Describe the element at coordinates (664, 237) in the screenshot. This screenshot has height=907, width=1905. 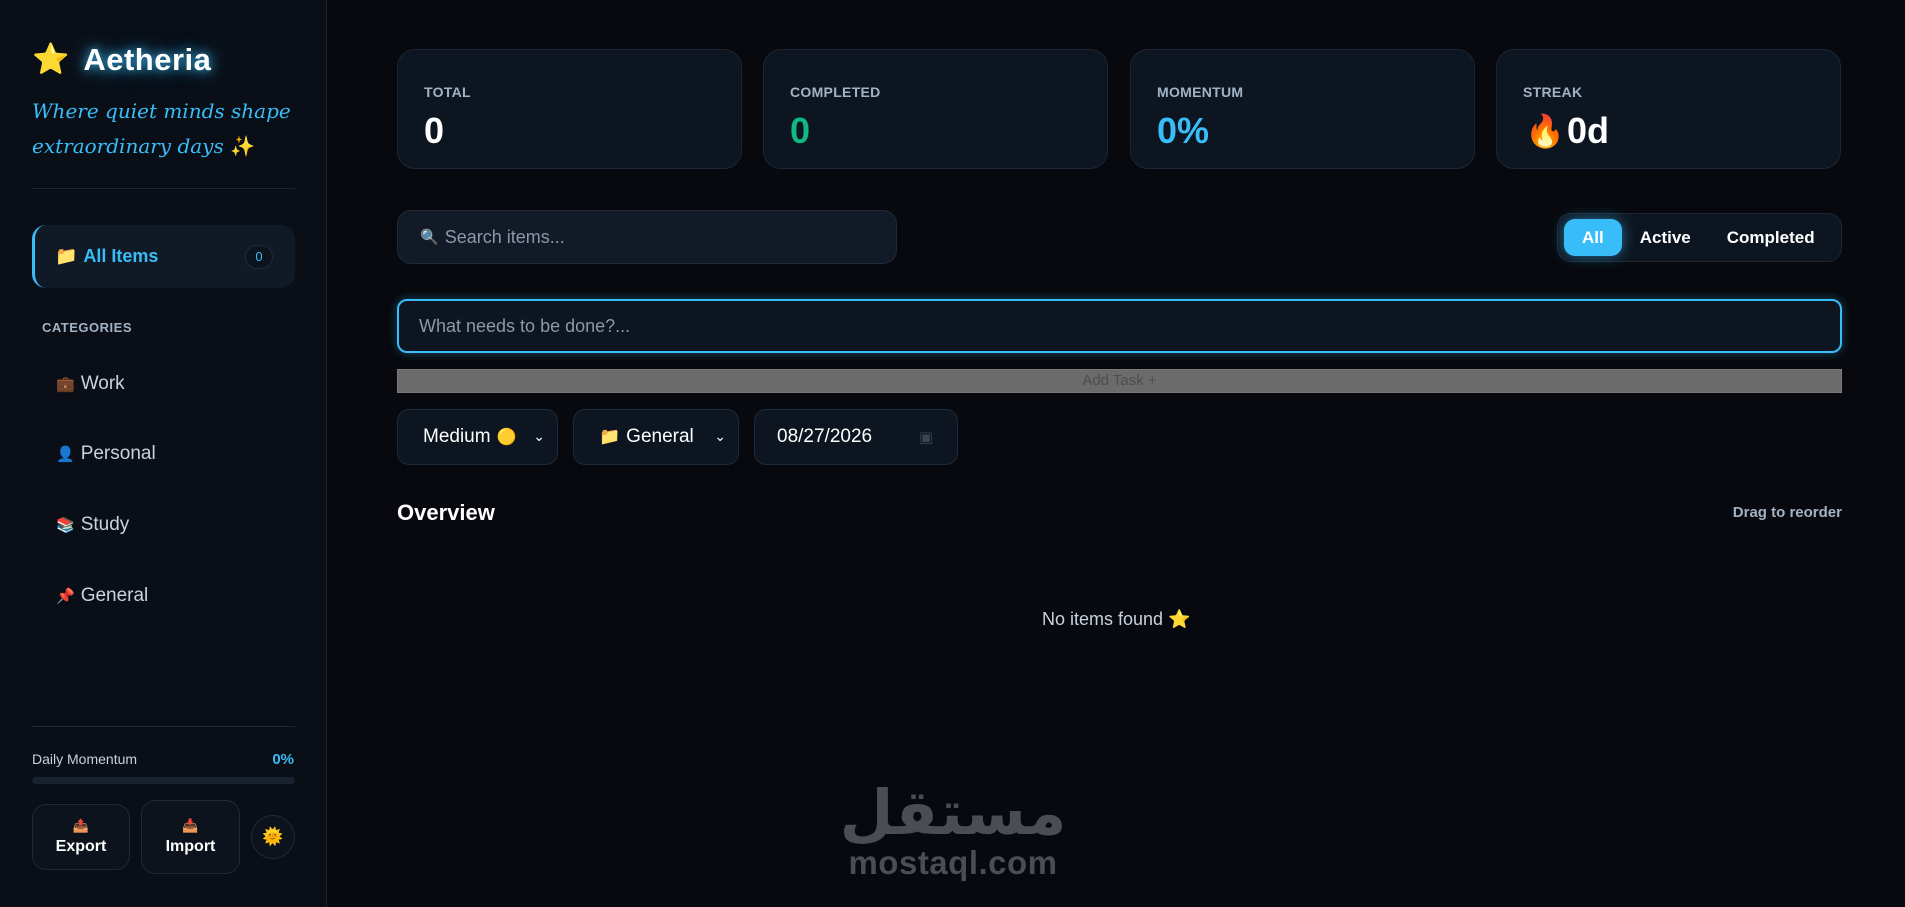
I see `search-input` at that location.